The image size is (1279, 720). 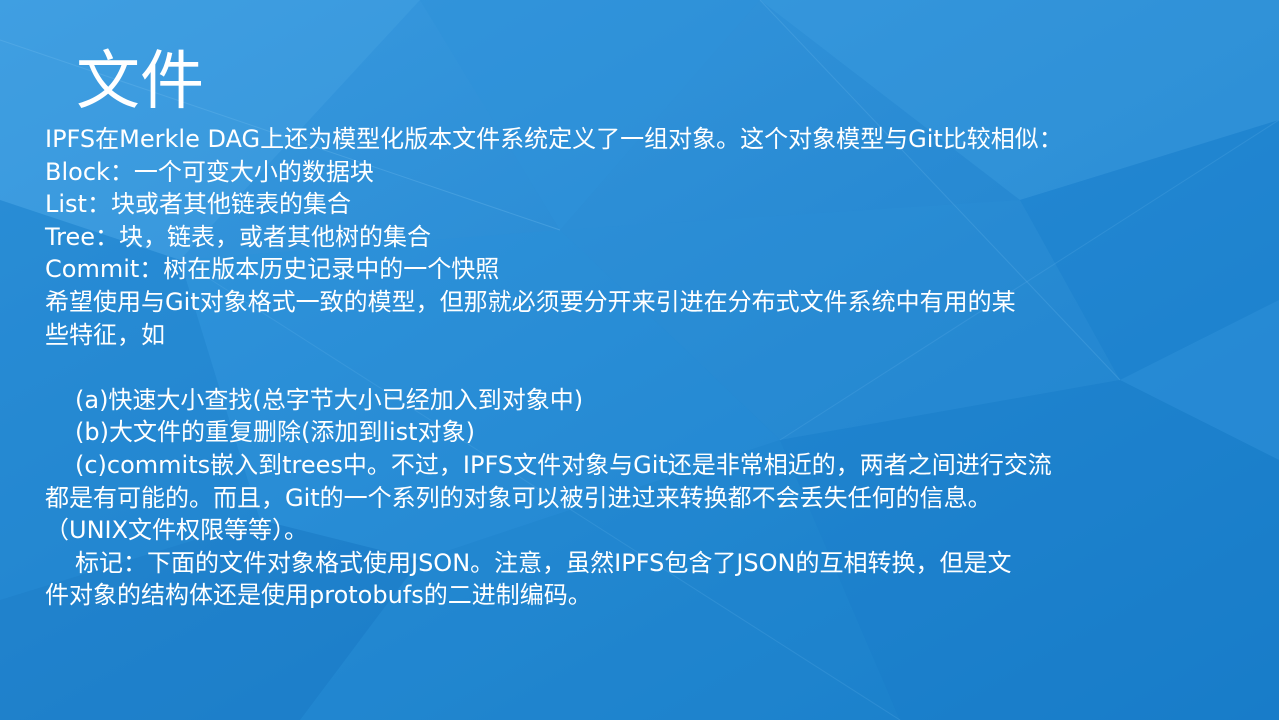 I want to click on body-line-item-b: (b)大文件的重复删除(添加到list对象), so click(x=275, y=432).